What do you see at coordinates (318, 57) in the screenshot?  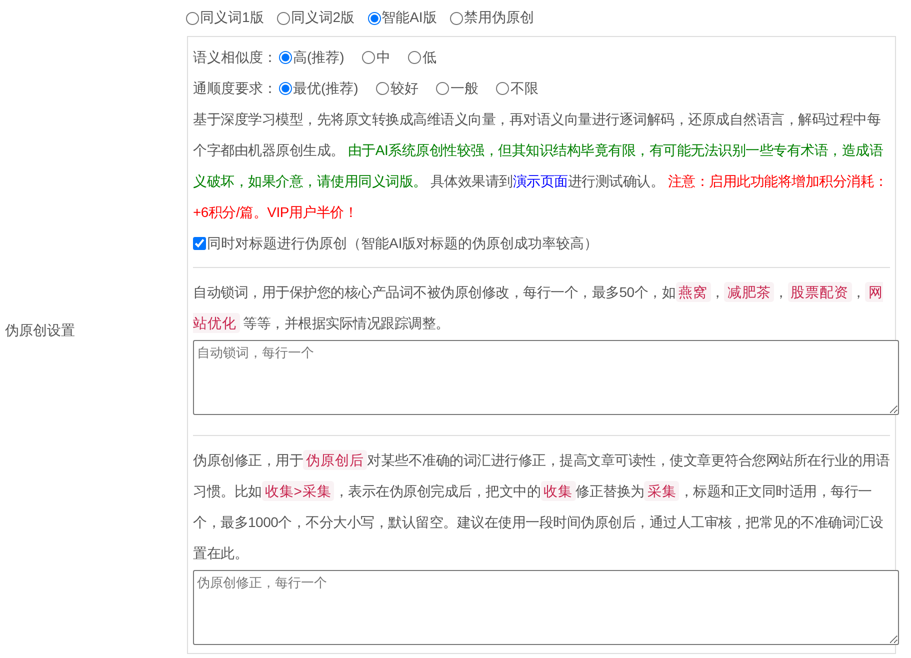 I see `radio-label: 高(推荐)` at bounding box center [318, 57].